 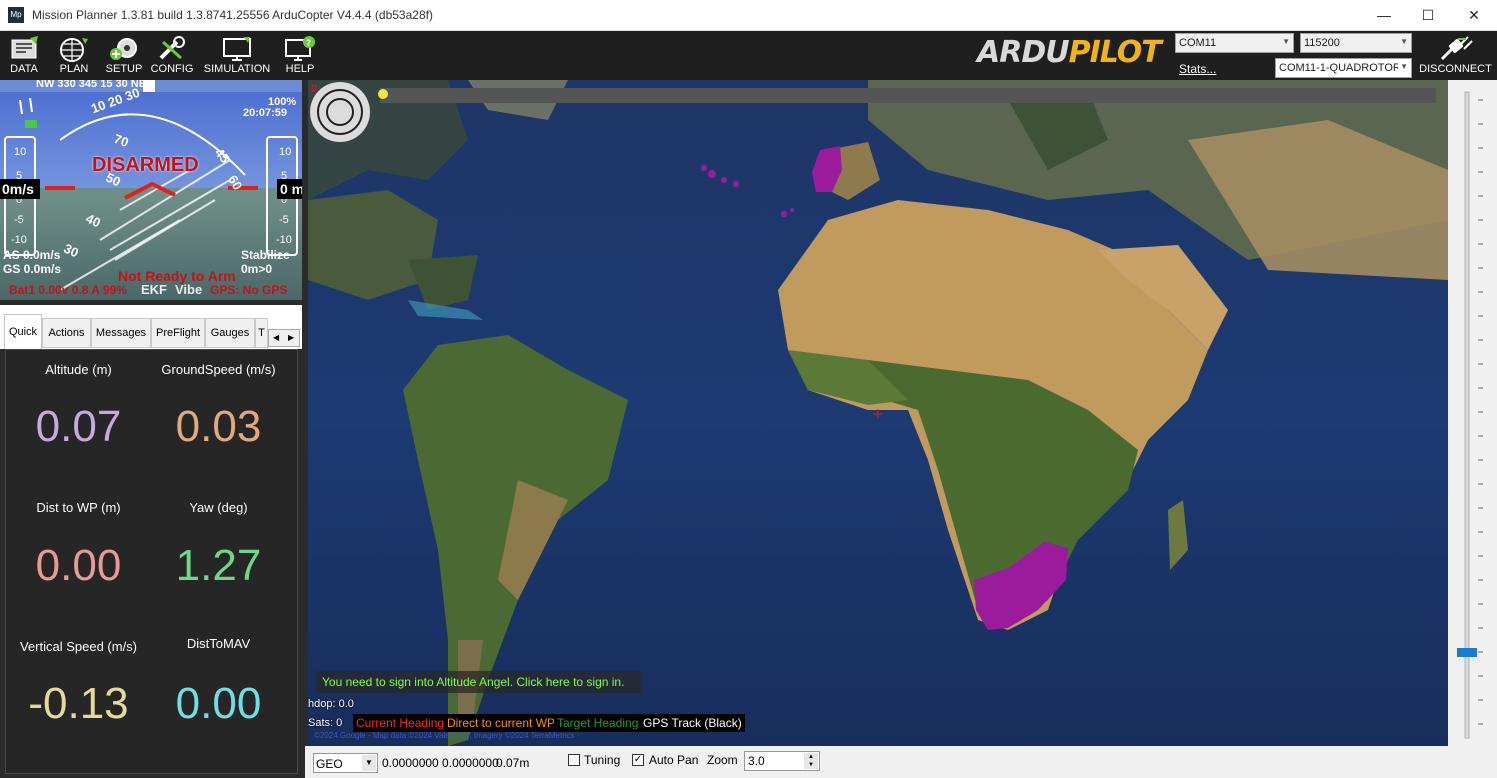 I want to click on battery-status: Bat1 0.00v 0.8 A 99%, so click(x=68, y=290).